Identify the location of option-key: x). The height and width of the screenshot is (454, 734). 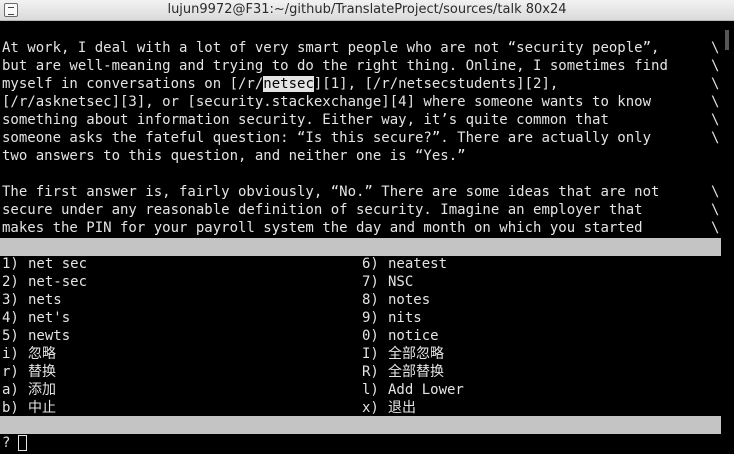
(370, 408).